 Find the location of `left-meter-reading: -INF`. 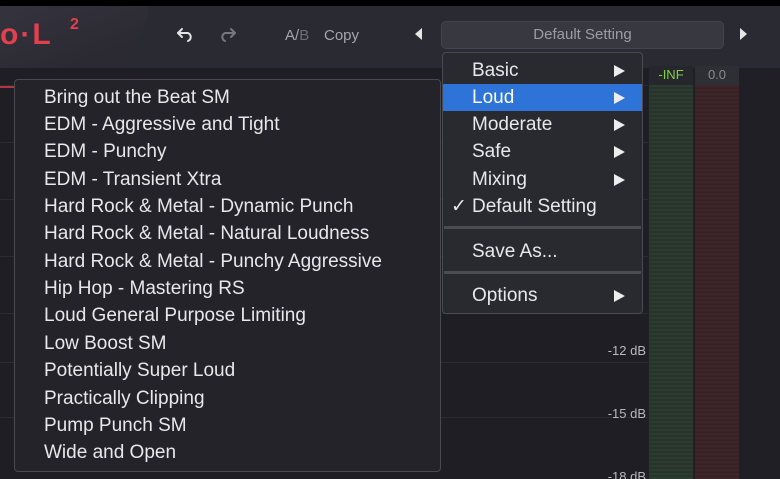

left-meter-reading: -INF is located at coordinates (671, 76).